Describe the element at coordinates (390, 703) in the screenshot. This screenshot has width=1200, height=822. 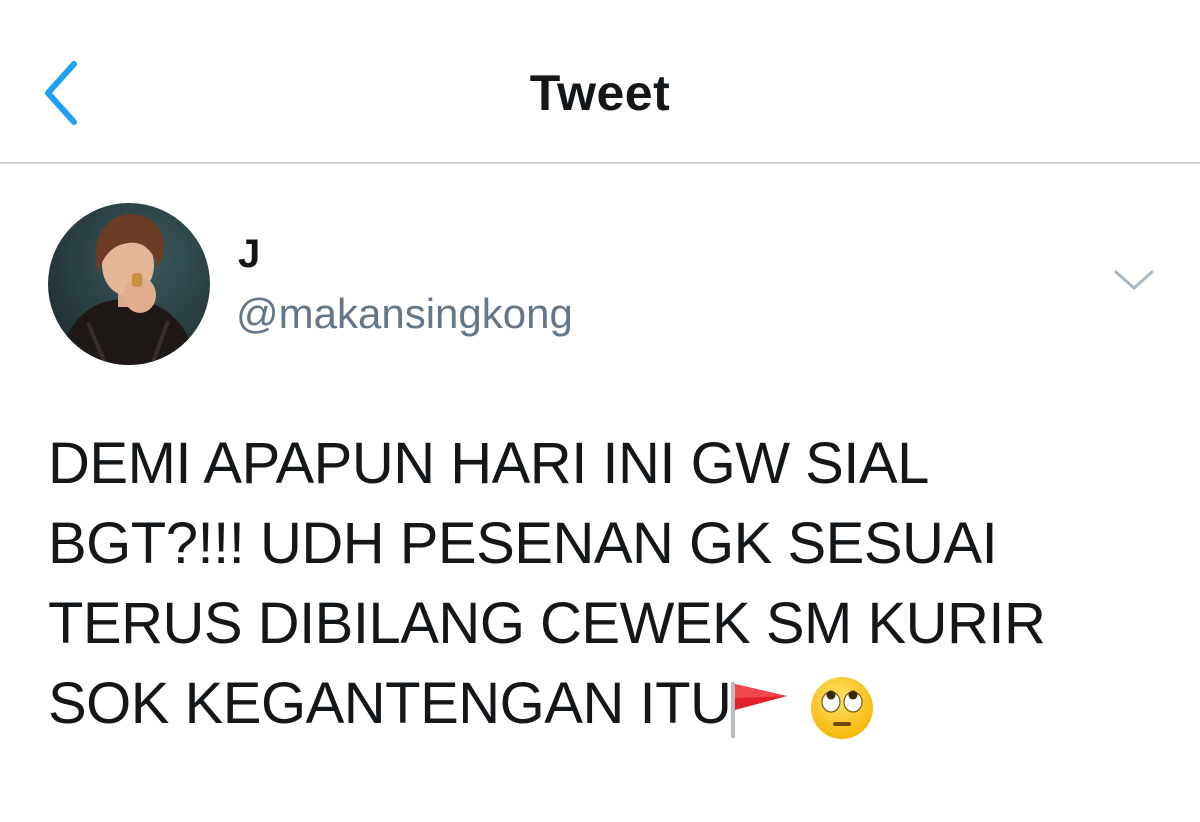
I see `tweet-text-segment: SOK KEGANTENGAN ITU` at that location.